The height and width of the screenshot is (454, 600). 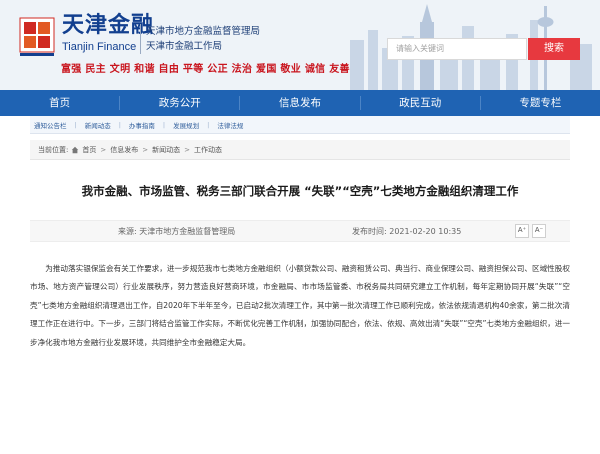 What do you see at coordinates (540, 103) in the screenshot?
I see `nav-item-special-topics: 专题专栏` at bounding box center [540, 103].